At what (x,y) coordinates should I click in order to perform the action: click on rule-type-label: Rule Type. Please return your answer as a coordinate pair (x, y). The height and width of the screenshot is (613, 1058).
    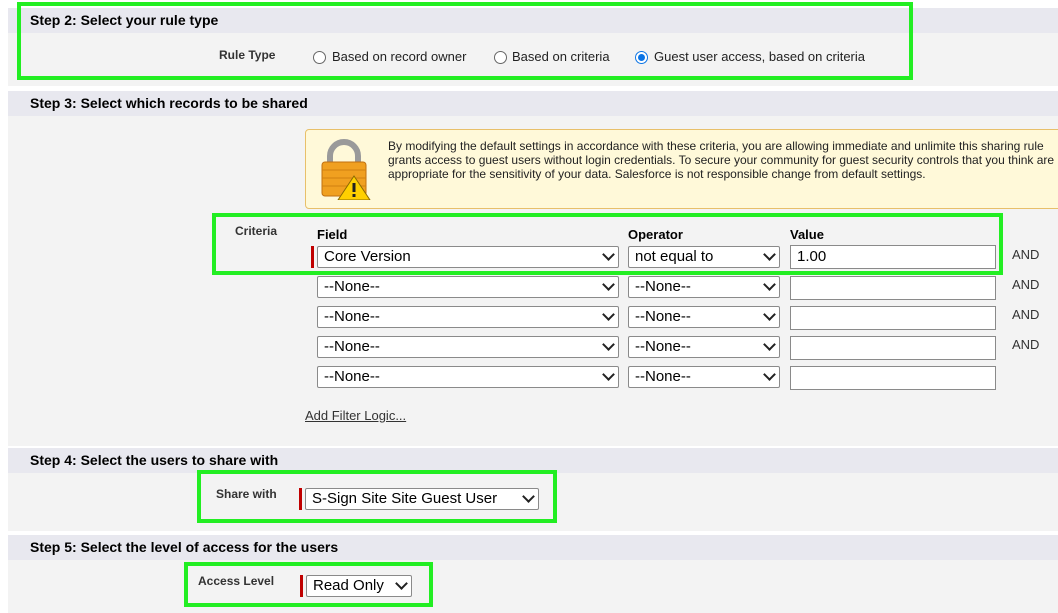
    Looking at the image, I should click on (247, 55).